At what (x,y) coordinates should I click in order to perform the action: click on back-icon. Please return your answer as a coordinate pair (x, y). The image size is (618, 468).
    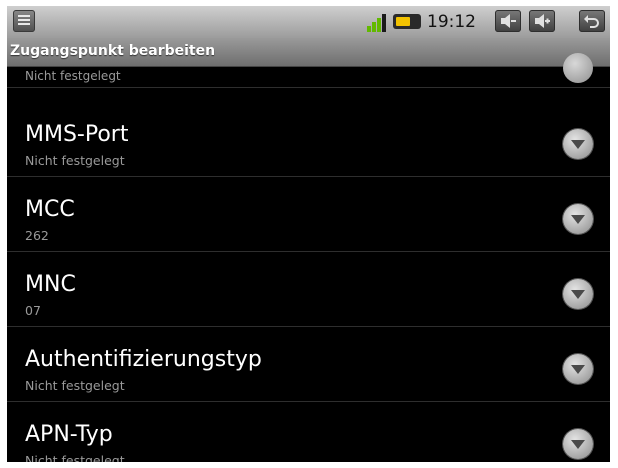
    Looking at the image, I should click on (592, 21).